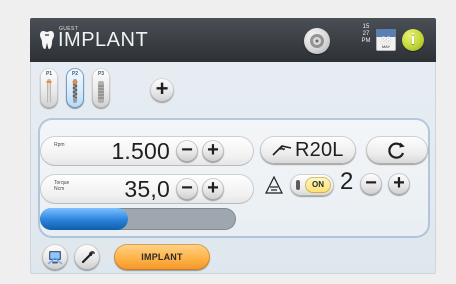 Image resolution: width=456 pixels, height=284 pixels. Describe the element at coordinates (140, 151) in the screenshot. I see `speed-value: 1.500` at that location.